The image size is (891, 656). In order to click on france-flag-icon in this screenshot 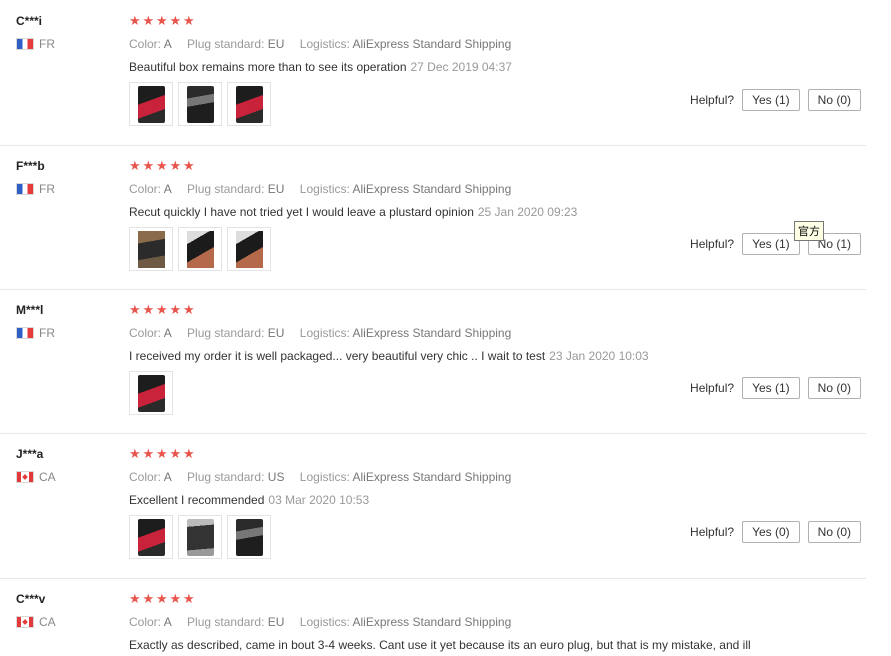, I will do `click(25, 333)`.